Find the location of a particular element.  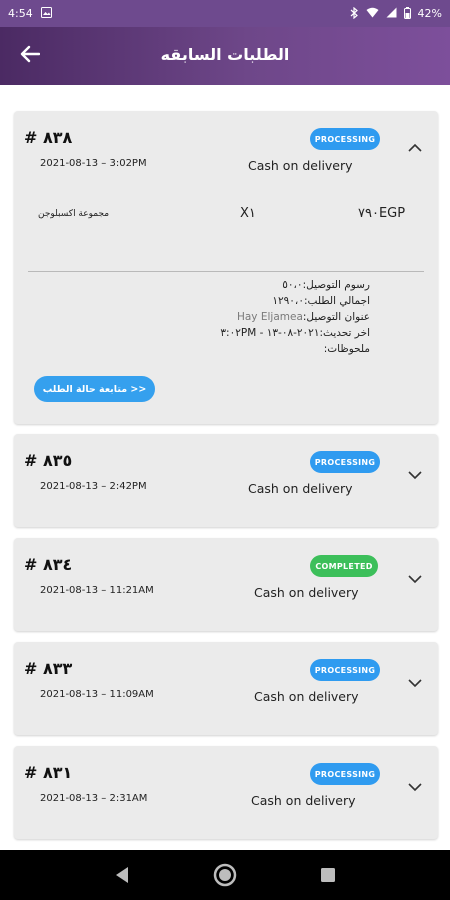

order-number: # ٨٣٣ is located at coordinates (48, 668).